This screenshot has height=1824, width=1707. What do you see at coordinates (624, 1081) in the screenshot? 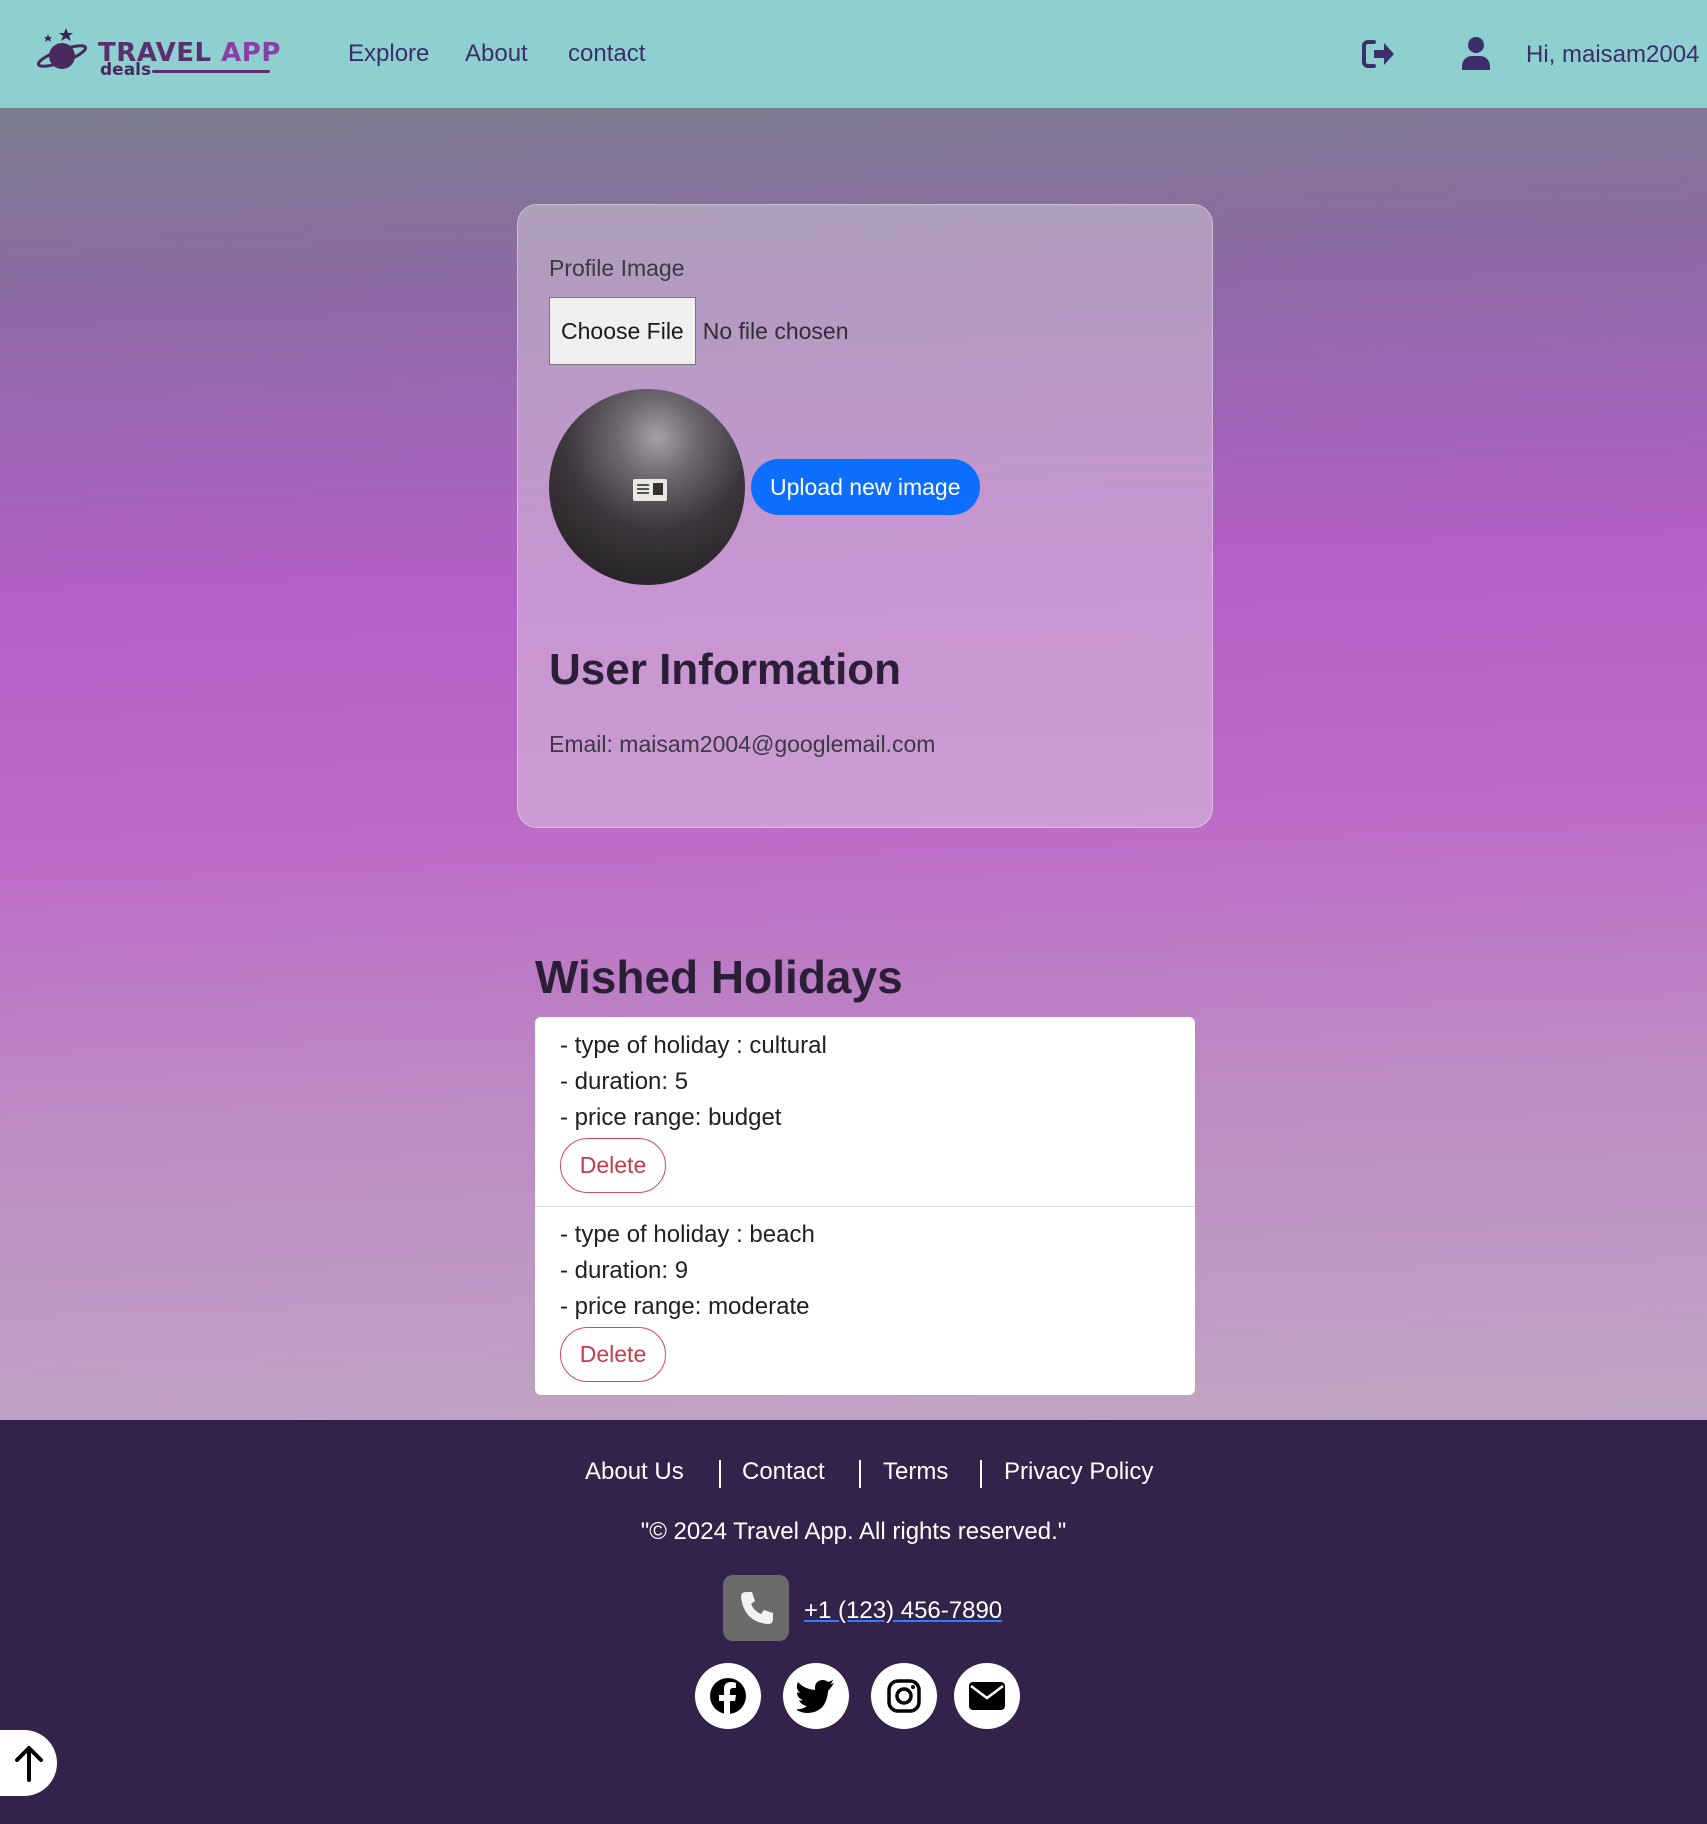
I see `holiday-duration: - duration: 5` at bounding box center [624, 1081].